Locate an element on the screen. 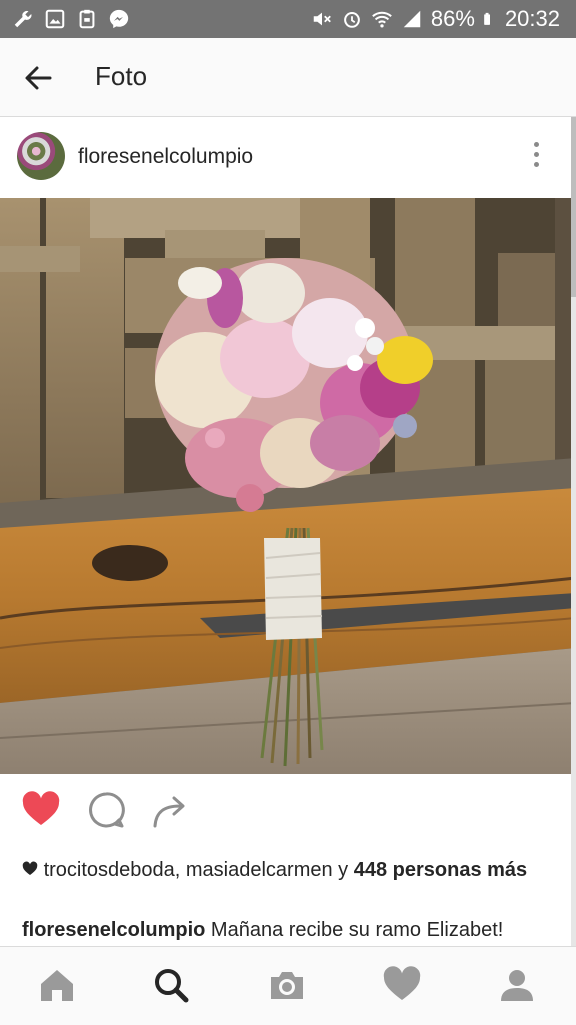 This screenshot has width=576, height=1025. back-arrow-icon is located at coordinates (38, 78).